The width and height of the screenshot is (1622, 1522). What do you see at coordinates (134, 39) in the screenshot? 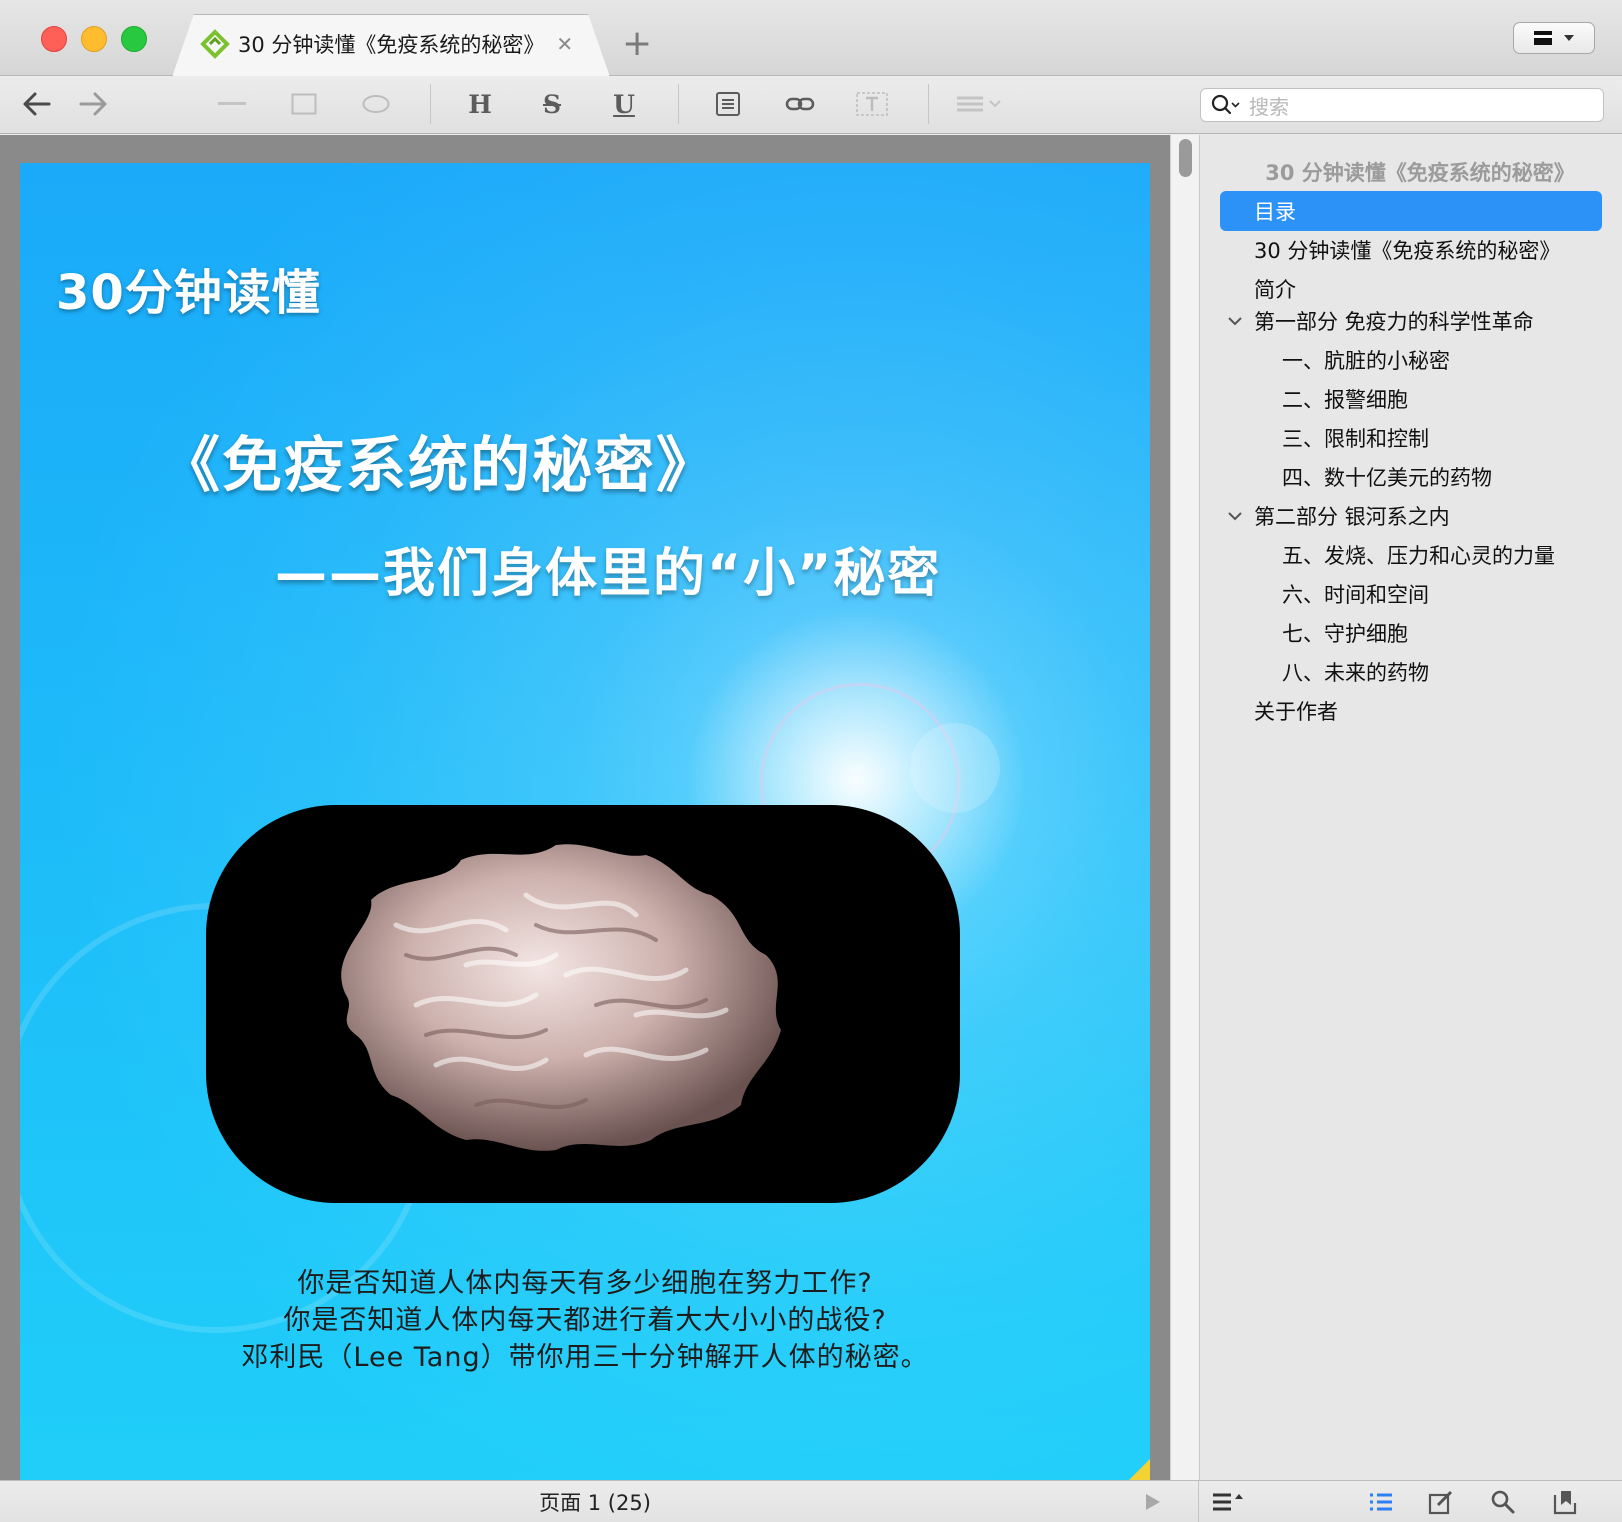
I see `zoom-window-button` at bounding box center [134, 39].